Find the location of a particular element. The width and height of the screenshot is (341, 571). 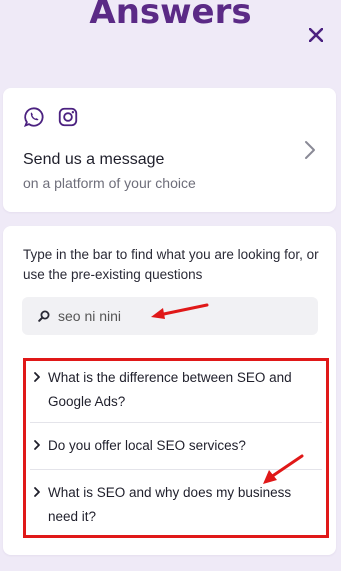

close-icon is located at coordinates (316, 35).